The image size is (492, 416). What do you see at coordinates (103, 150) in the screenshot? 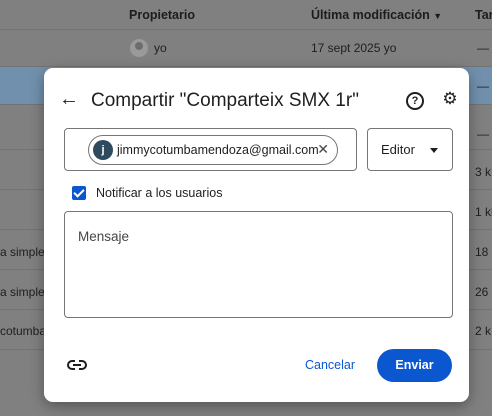
I see `recipient-avatar: j` at bounding box center [103, 150].